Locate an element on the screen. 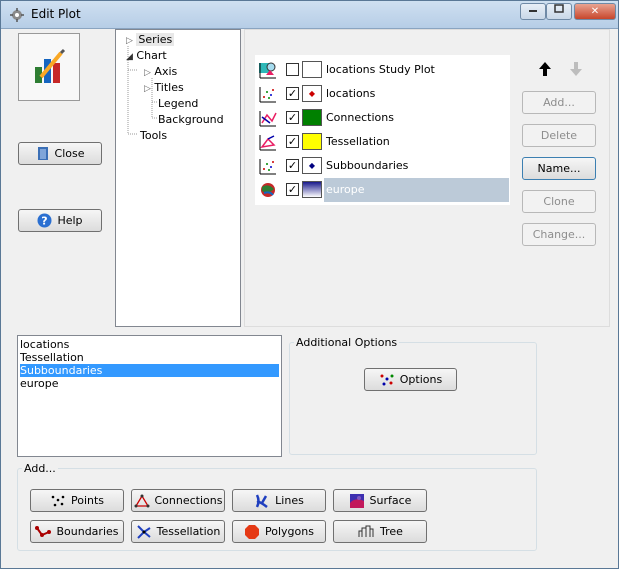  help-button: ? Help is located at coordinates (60, 220).